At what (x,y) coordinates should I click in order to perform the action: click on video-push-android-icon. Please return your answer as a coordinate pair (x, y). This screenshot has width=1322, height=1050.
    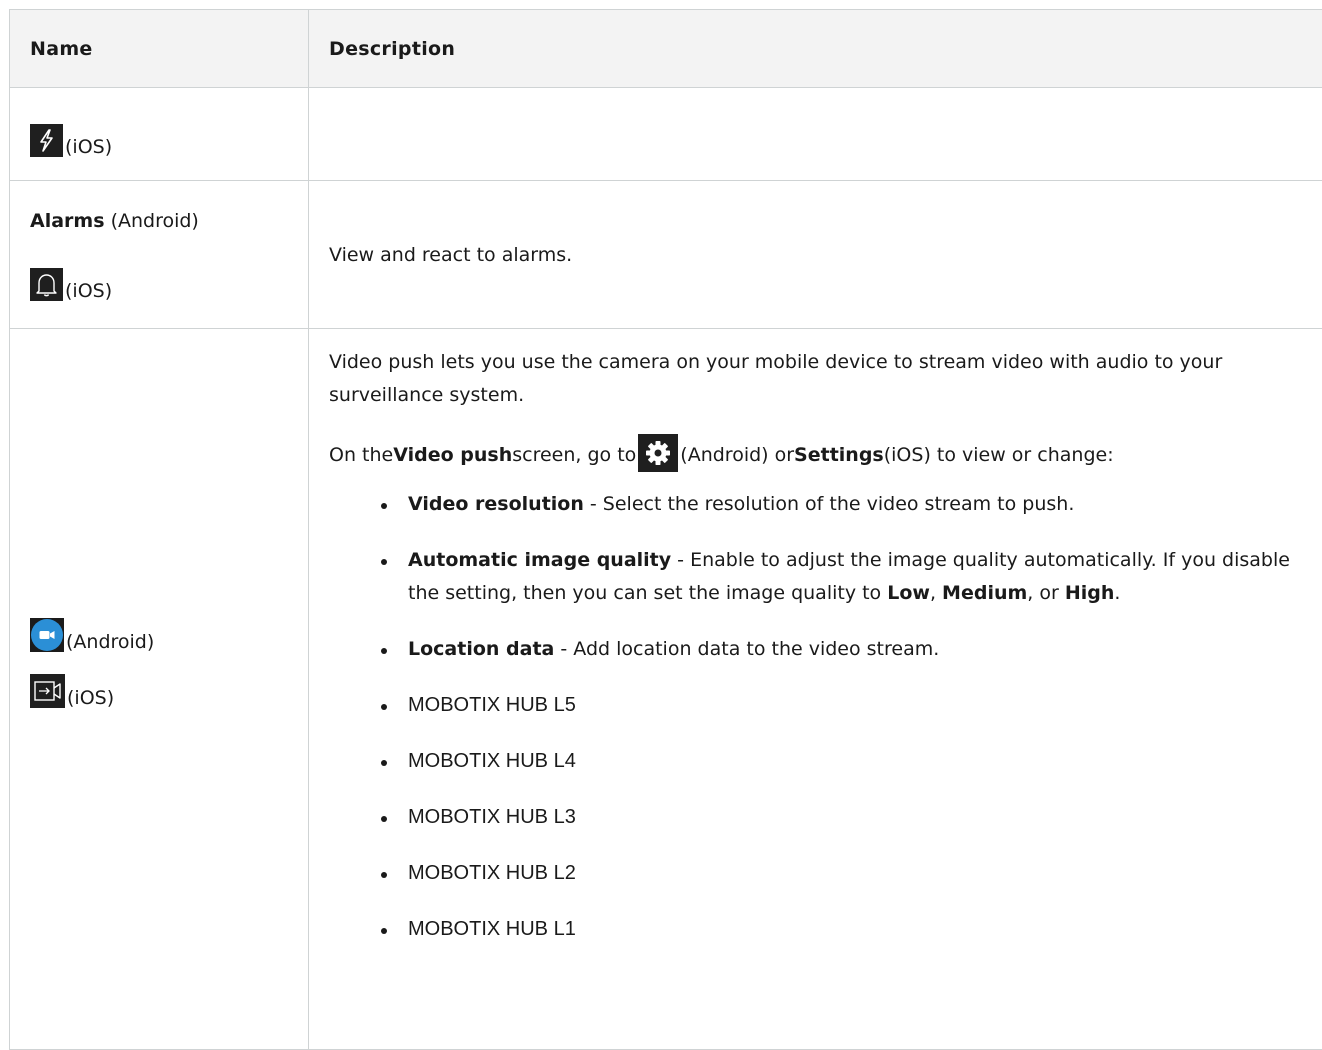
    Looking at the image, I should click on (47, 635).